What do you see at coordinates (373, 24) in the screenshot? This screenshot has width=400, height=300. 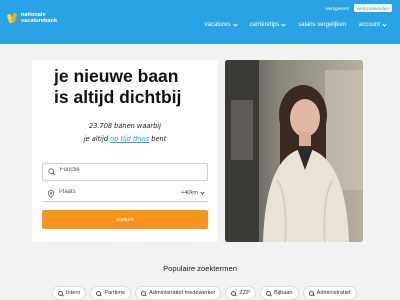 I see `nav-item-account: account` at bounding box center [373, 24].